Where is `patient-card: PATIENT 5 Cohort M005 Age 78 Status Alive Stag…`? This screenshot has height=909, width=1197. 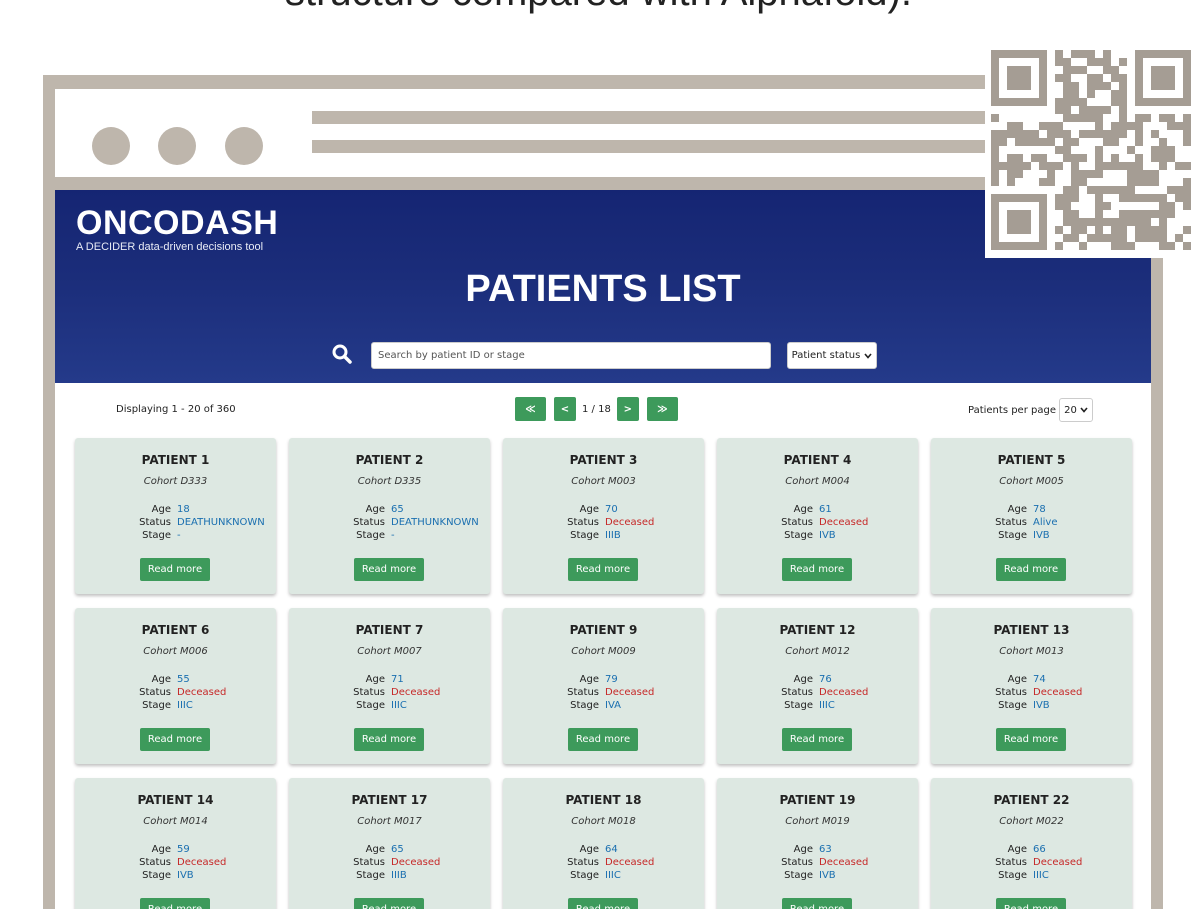
patient-card: PATIENT 5 Cohort M005 Age 78 Status Alive Stag… is located at coordinates (1031, 516).